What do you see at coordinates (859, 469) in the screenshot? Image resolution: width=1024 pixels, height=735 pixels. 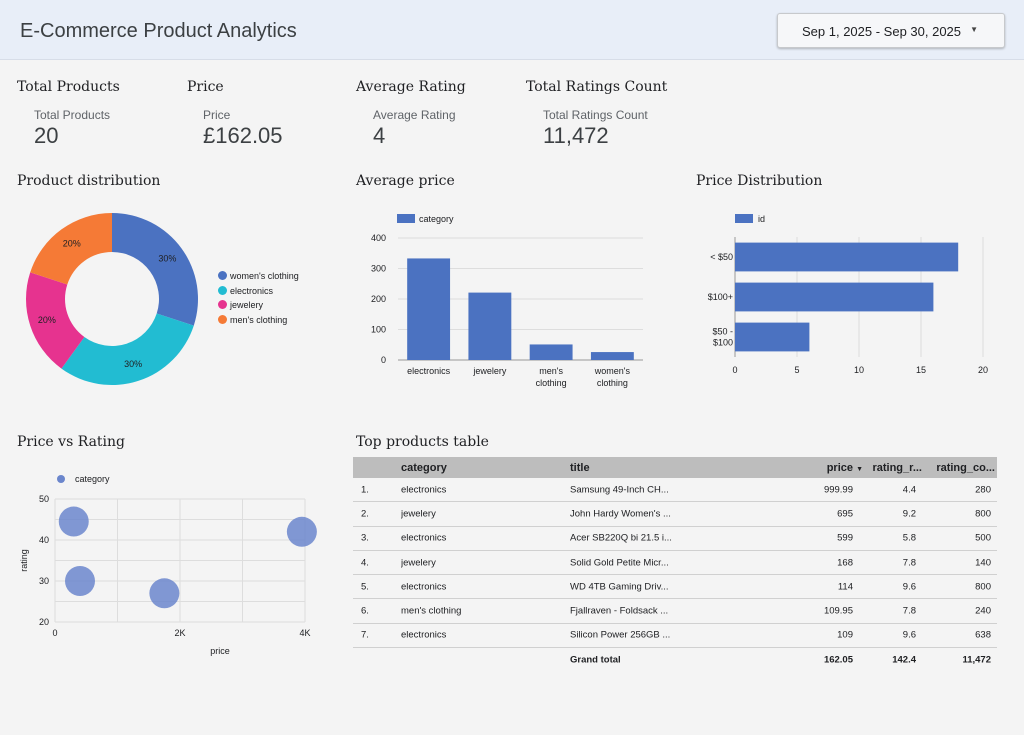 I see `sort-desc-icon: ▼` at bounding box center [859, 469].